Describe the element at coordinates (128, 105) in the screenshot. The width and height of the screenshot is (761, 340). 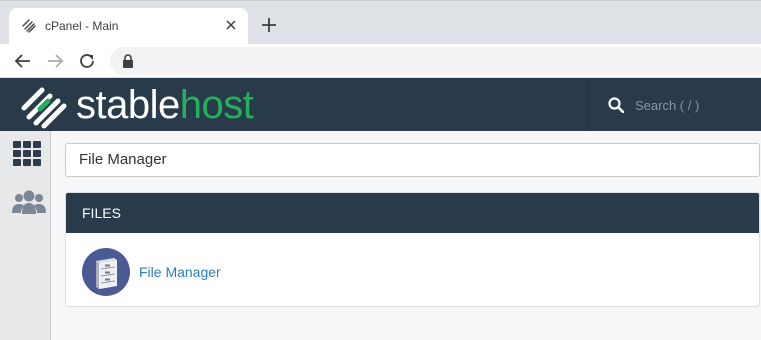
I see `logo-text-stable: stable` at that location.